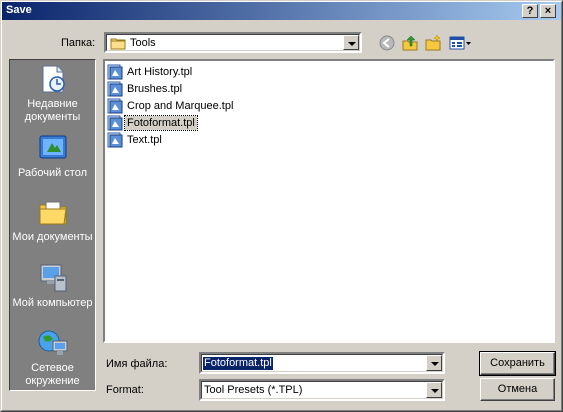 This screenshot has width=563, height=412. What do you see at coordinates (137, 364) in the screenshot?
I see `filename-label: Имя файла:` at bounding box center [137, 364].